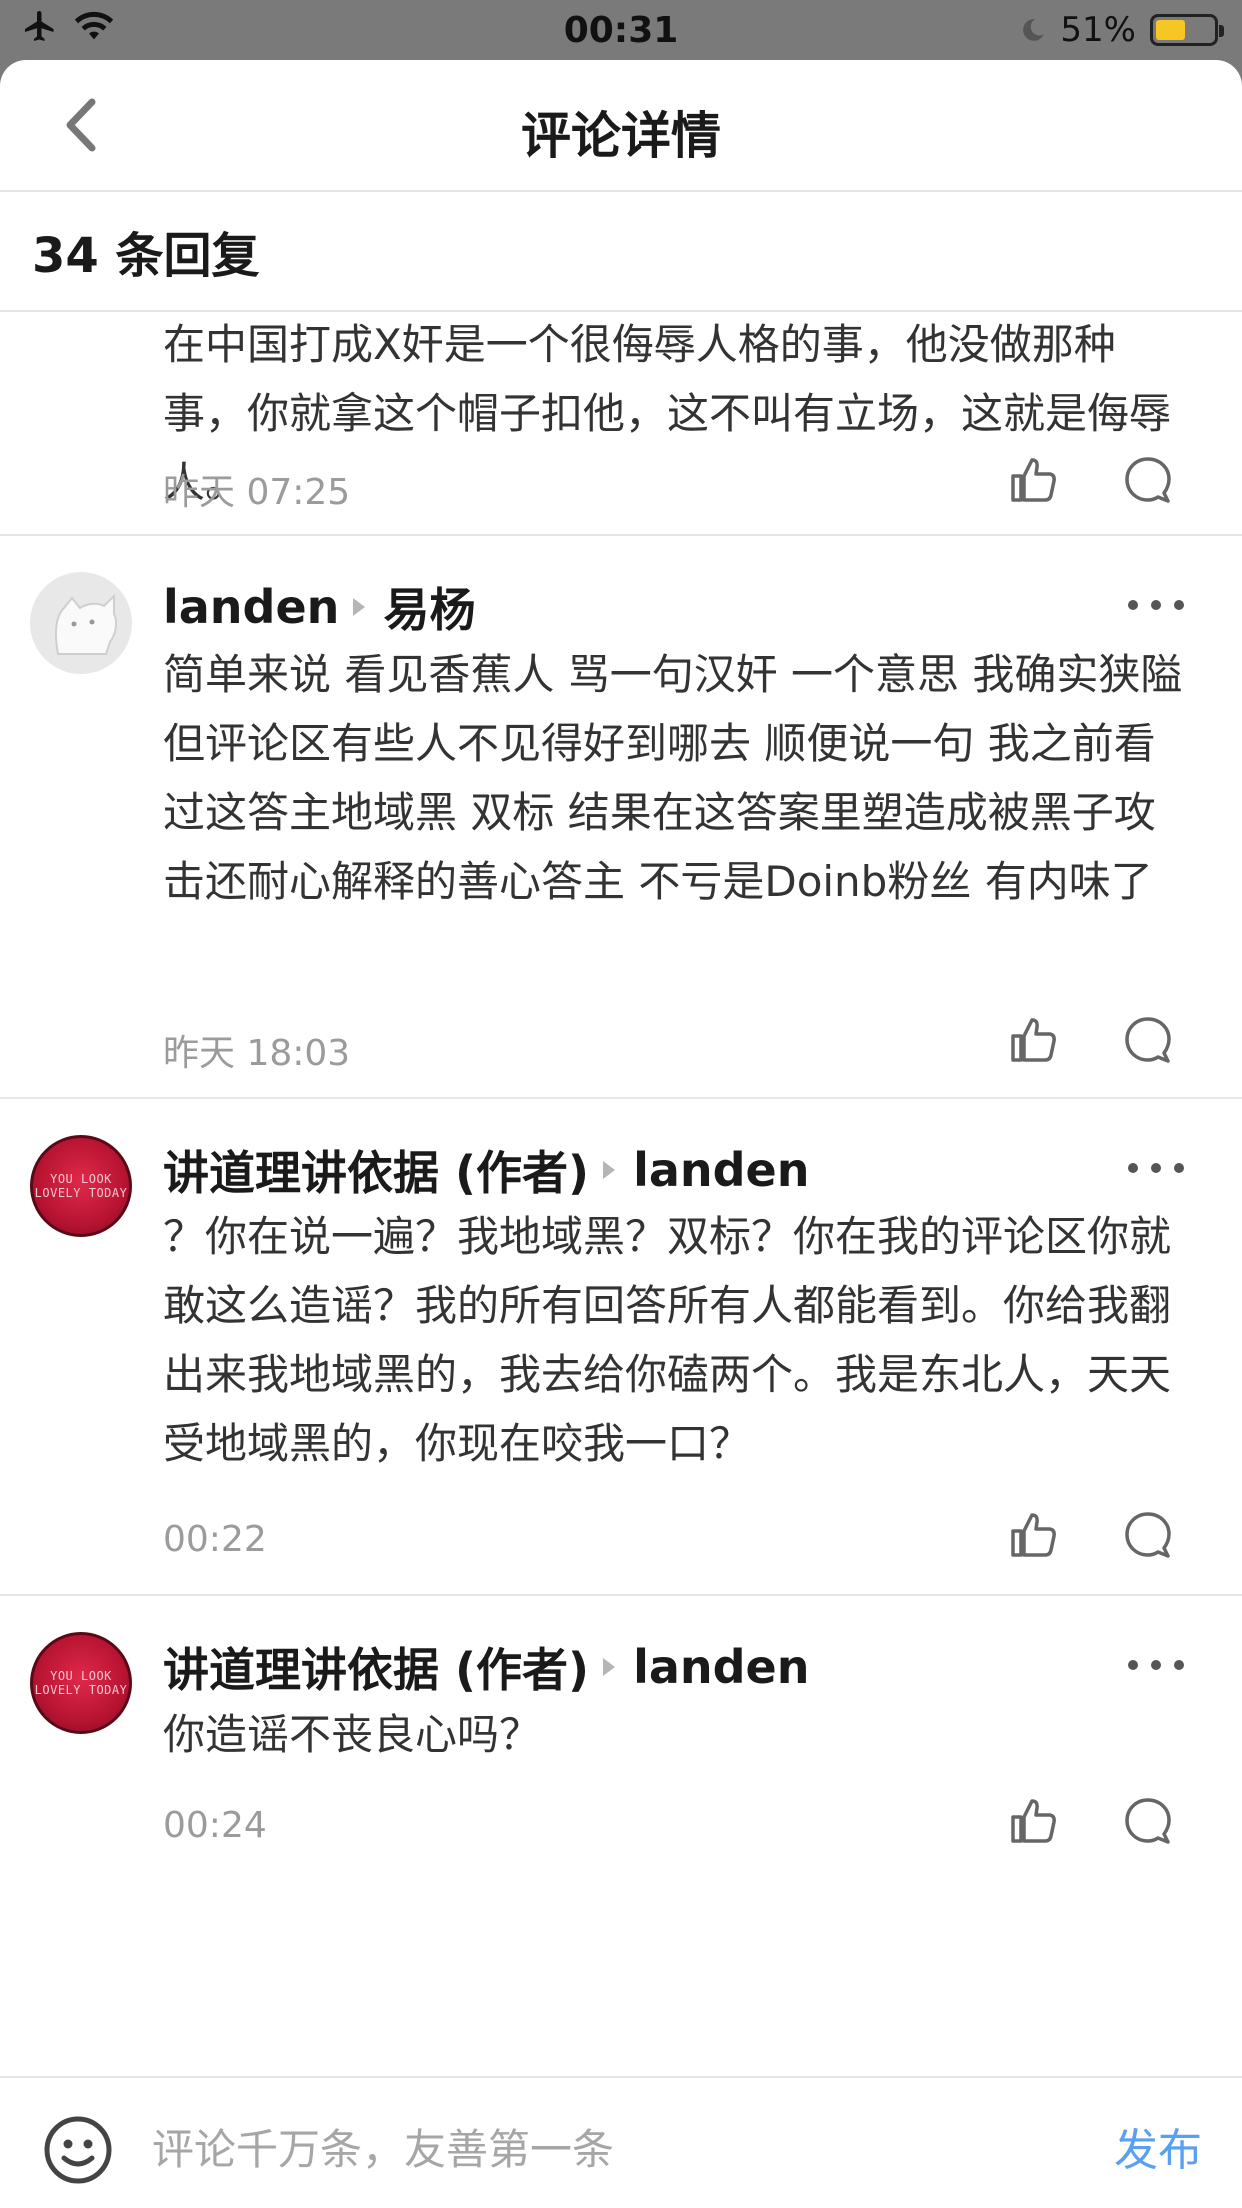 Image resolution: width=1242 pixels, height=2208 pixels. I want to click on comment-input: 评论千万条，友善第一条, so click(383, 2146).